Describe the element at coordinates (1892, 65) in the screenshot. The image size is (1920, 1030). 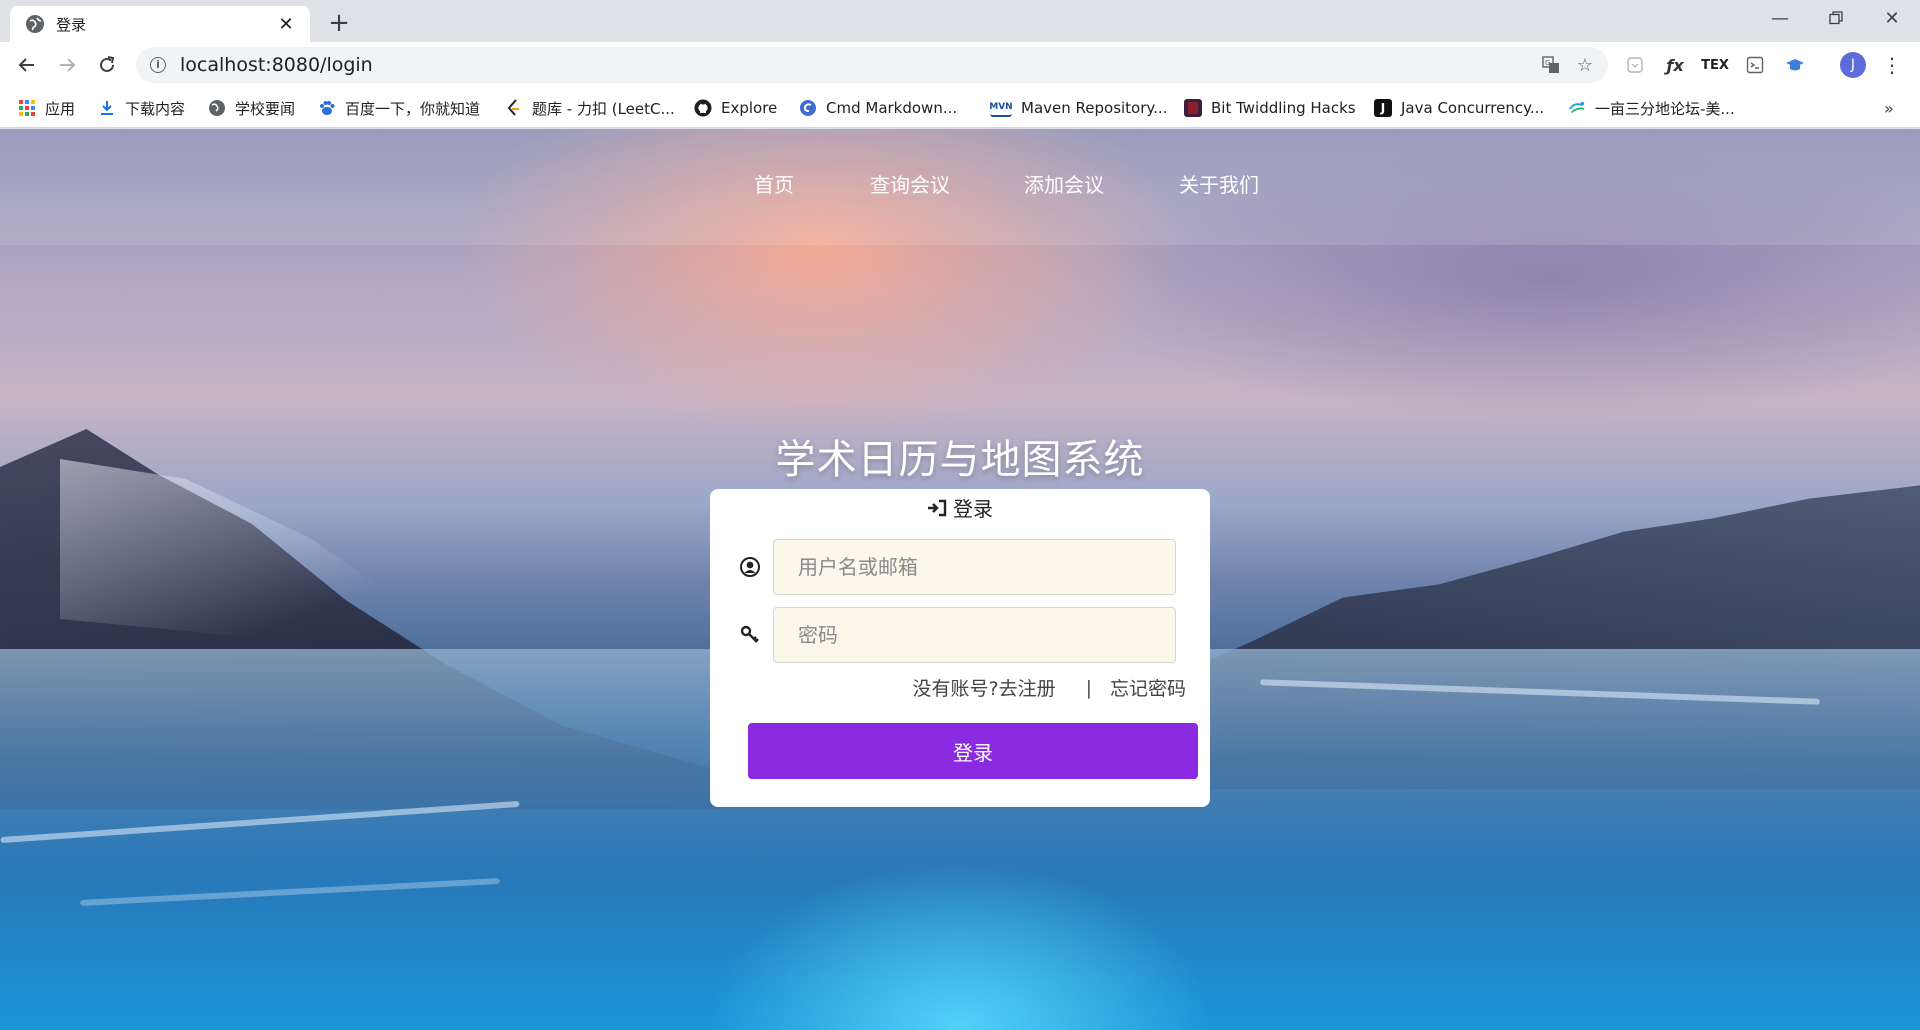
I see `browser-menu-icon: ⋮` at that location.